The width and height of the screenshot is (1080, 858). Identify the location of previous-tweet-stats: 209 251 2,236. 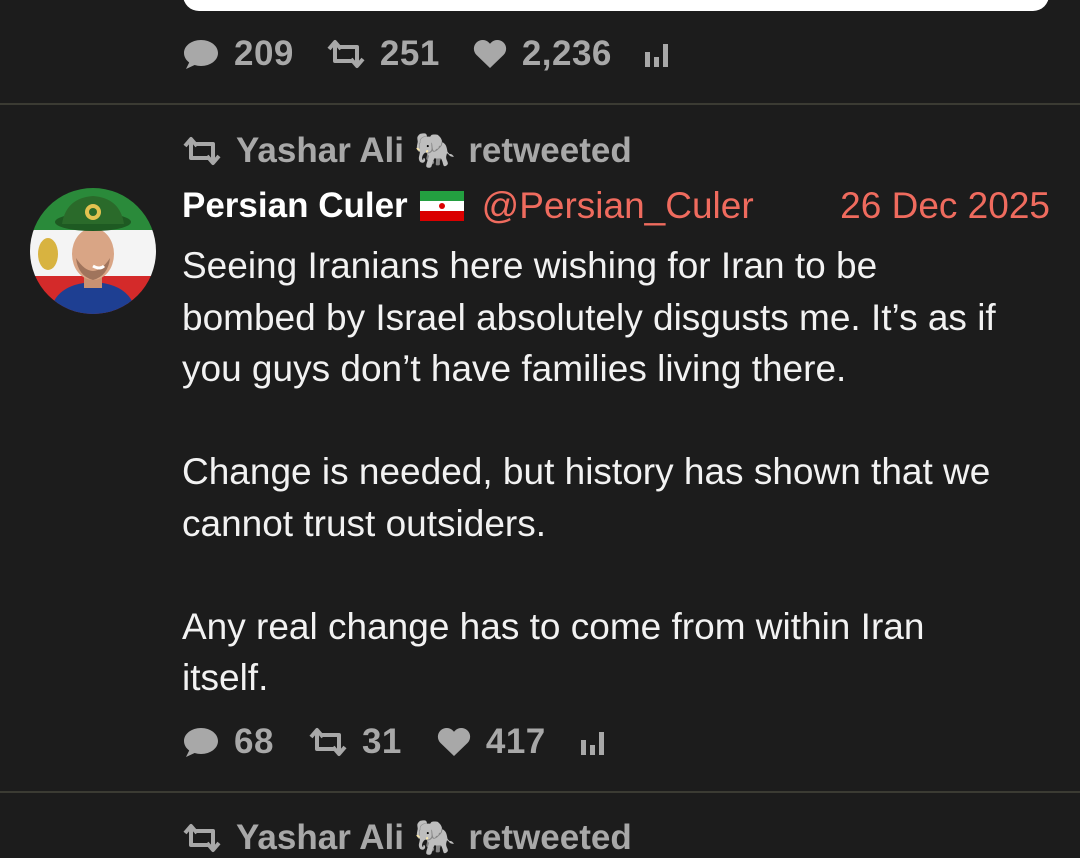
(450, 54).